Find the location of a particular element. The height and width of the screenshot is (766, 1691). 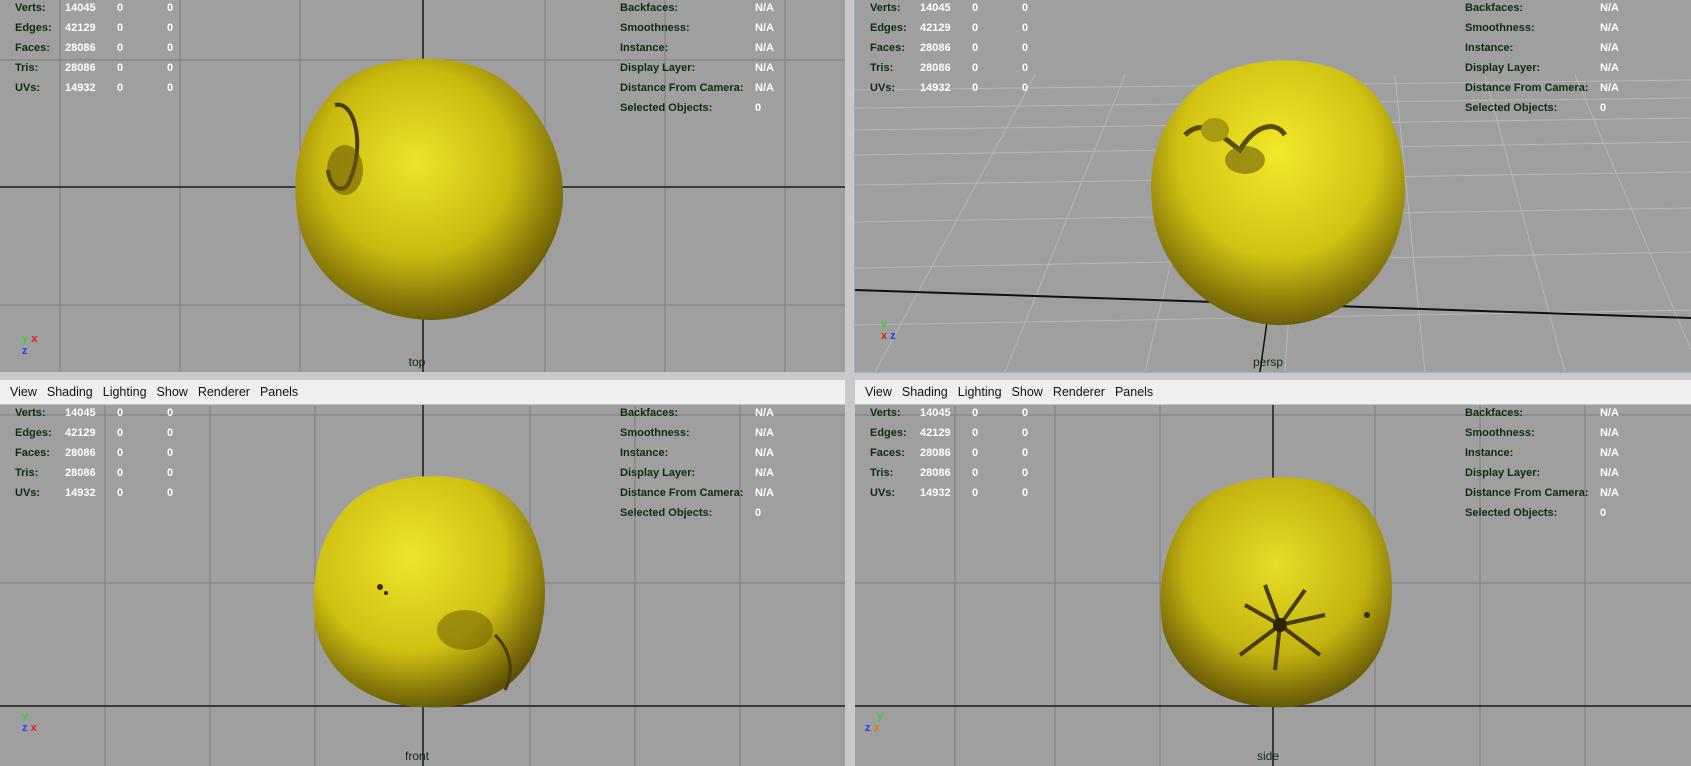

stat-label: Edges: is located at coordinates (888, 28).